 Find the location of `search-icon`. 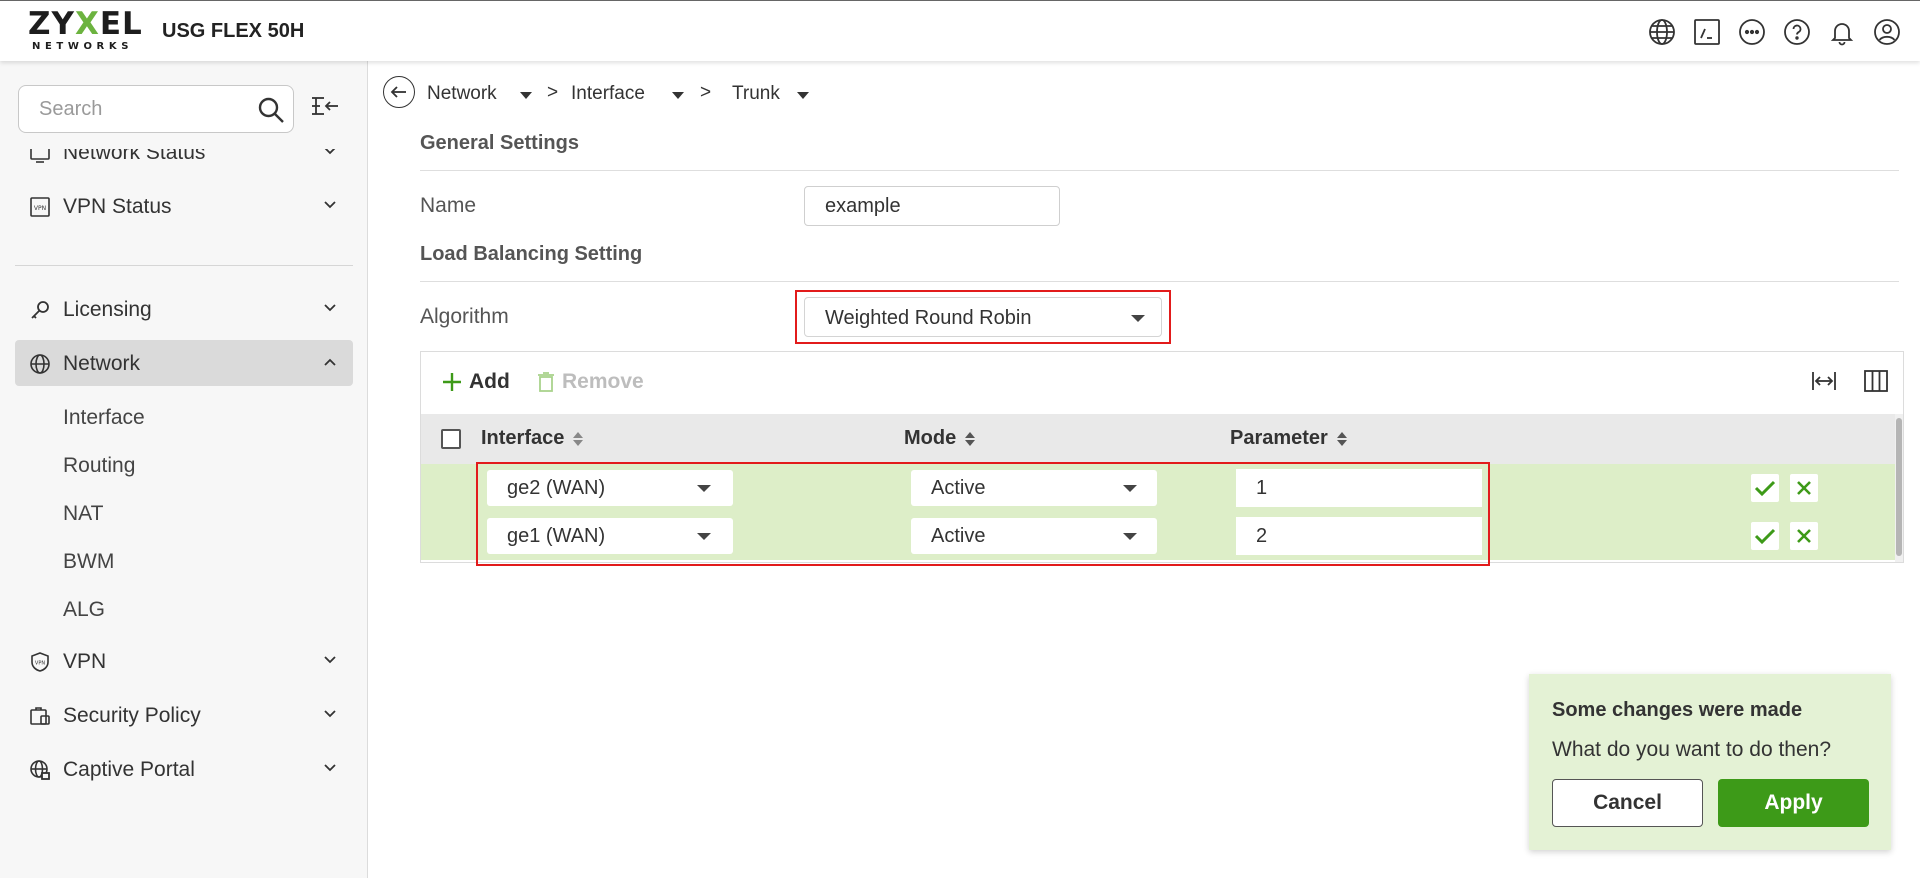

search-icon is located at coordinates (271, 110).